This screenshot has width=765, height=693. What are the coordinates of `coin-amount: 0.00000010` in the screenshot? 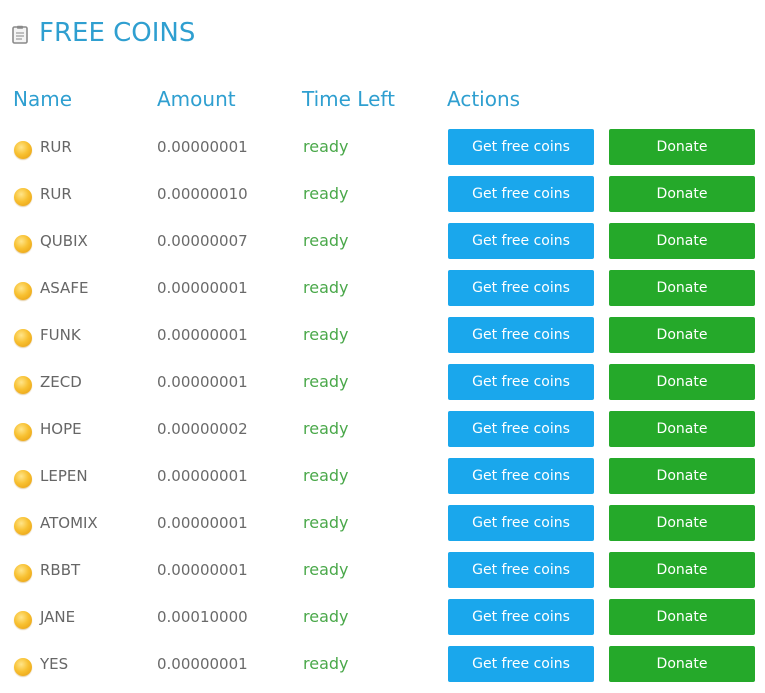 It's located at (202, 194).